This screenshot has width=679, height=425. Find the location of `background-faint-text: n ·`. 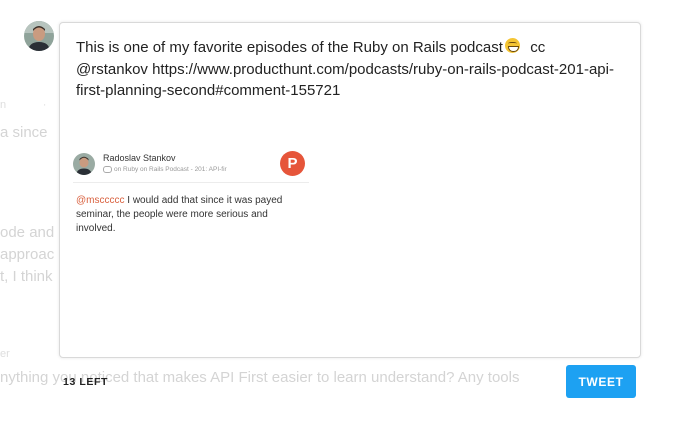

background-faint-text: n · is located at coordinates (23, 105).